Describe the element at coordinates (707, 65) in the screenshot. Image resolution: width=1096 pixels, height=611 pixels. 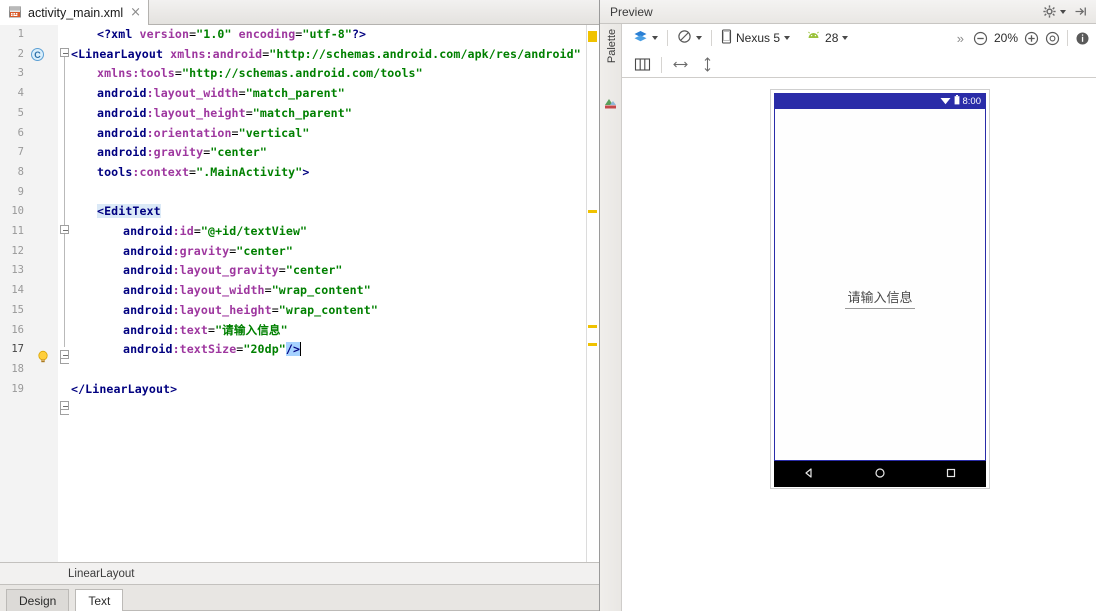
I see `height-button` at that location.